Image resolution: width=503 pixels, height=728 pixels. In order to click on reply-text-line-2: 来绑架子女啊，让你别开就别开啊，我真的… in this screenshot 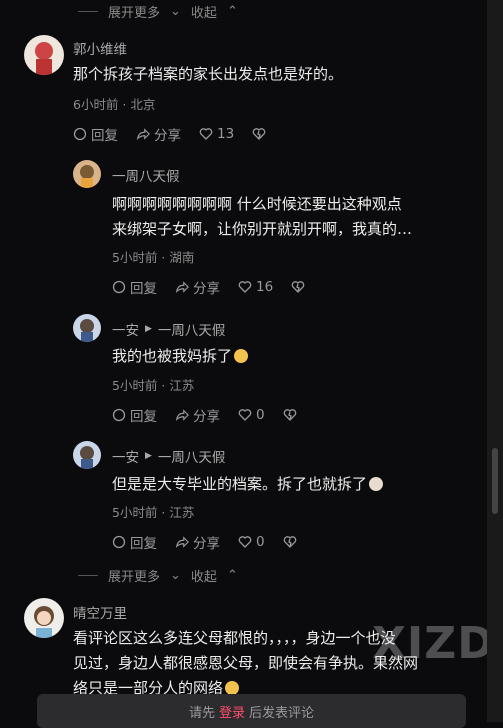, I will do `click(262, 229)`.